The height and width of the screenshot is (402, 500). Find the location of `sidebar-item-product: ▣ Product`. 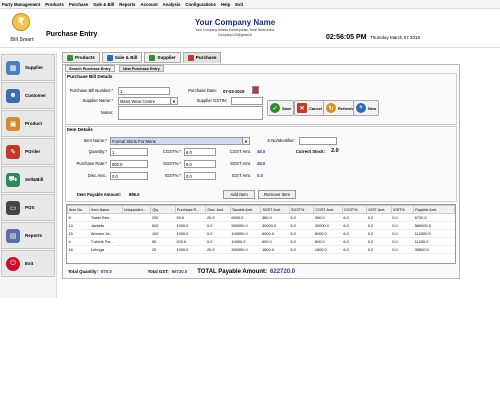

sidebar-item-product: ▣ Product is located at coordinates (28, 123).